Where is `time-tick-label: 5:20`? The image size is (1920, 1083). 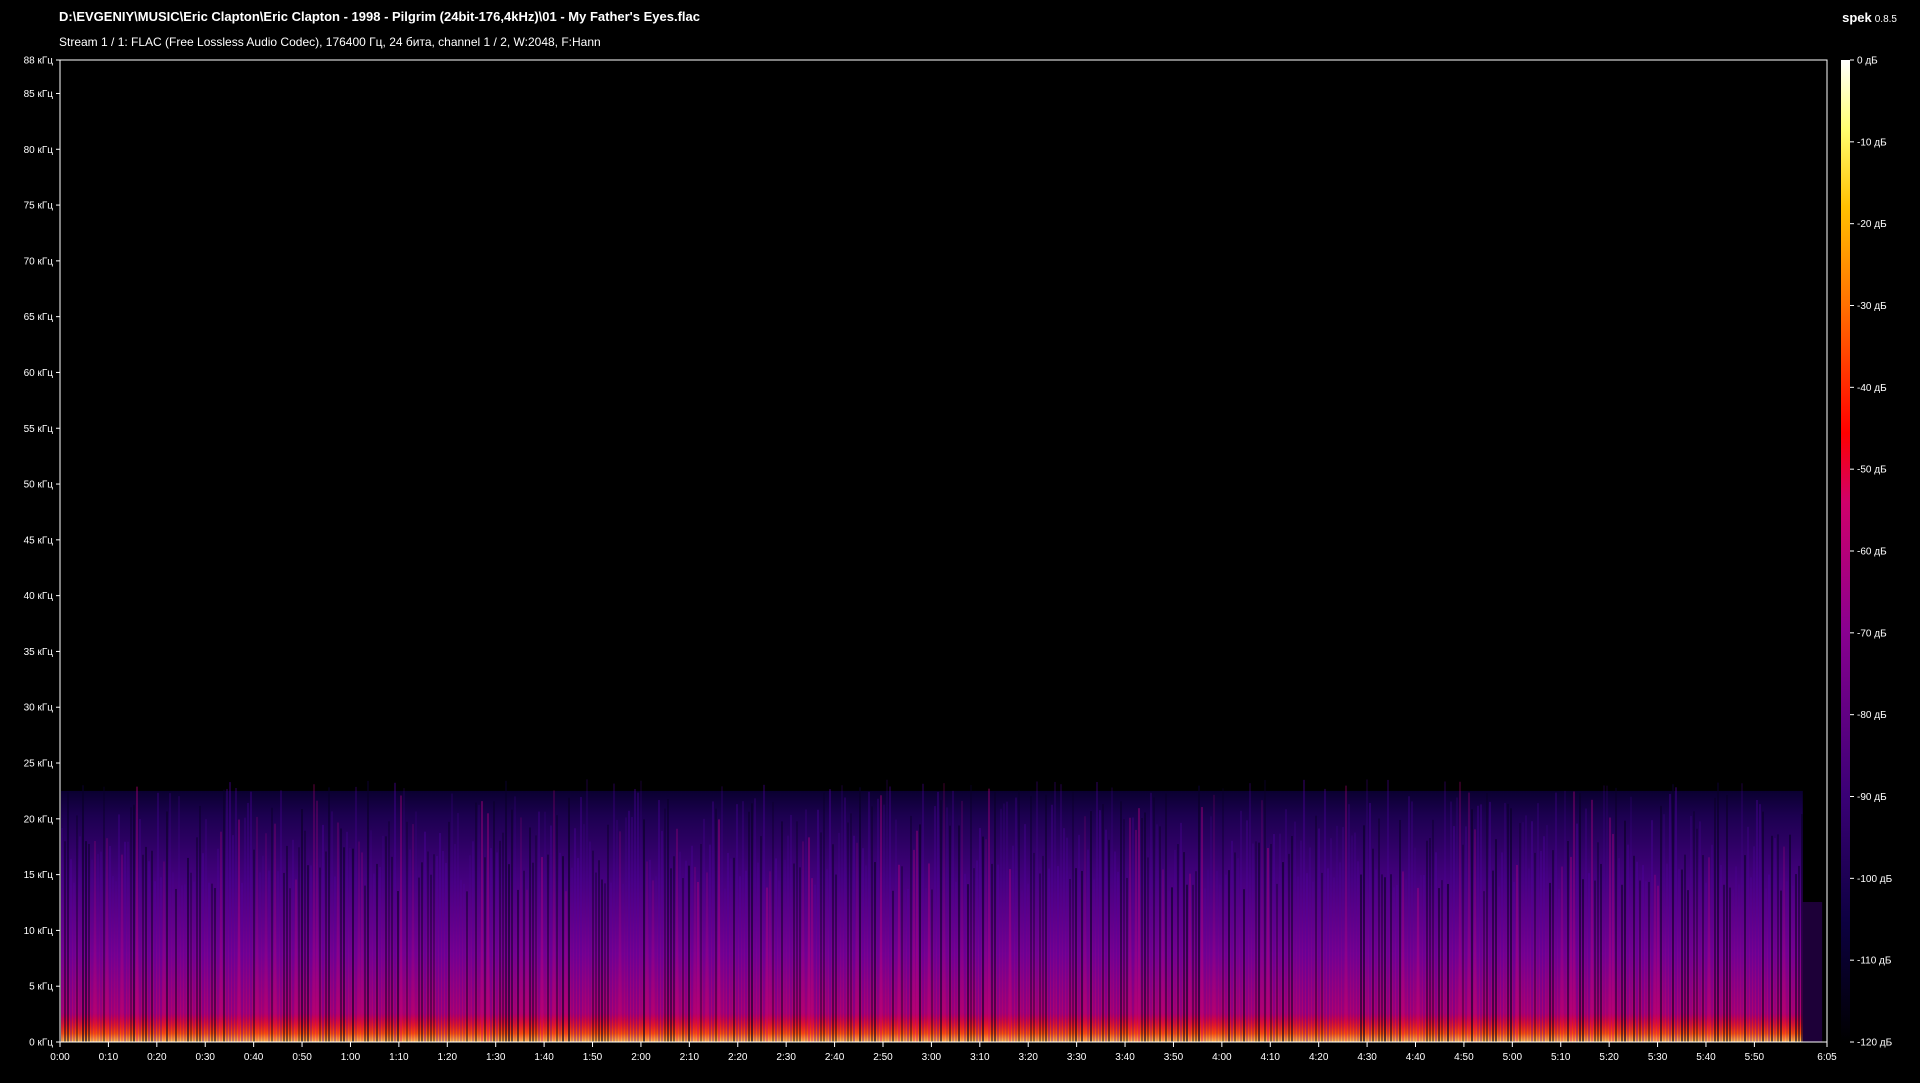 time-tick-label: 5:20 is located at coordinates (1609, 1057).